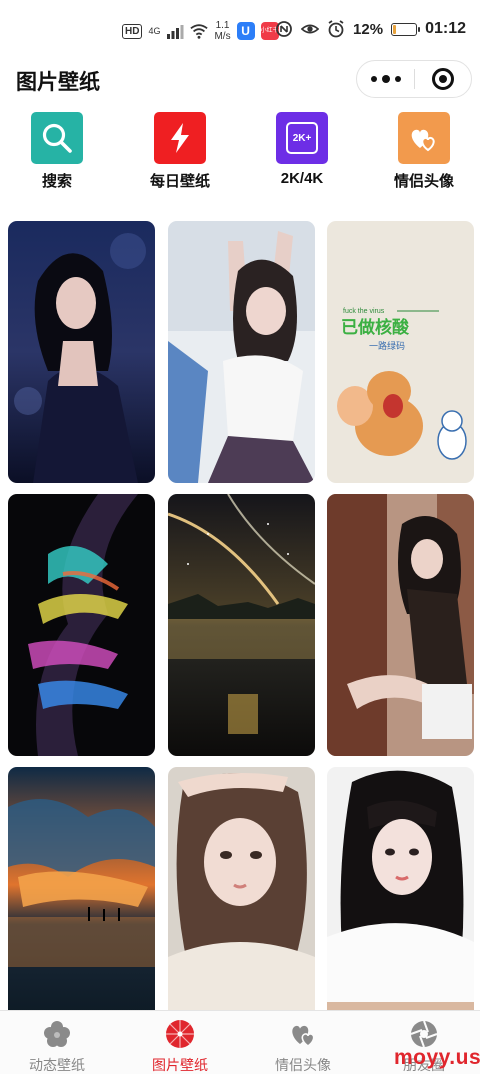 This screenshot has width=480, height=1074. I want to click on wallpaper-girl-bangs, so click(400, 889).